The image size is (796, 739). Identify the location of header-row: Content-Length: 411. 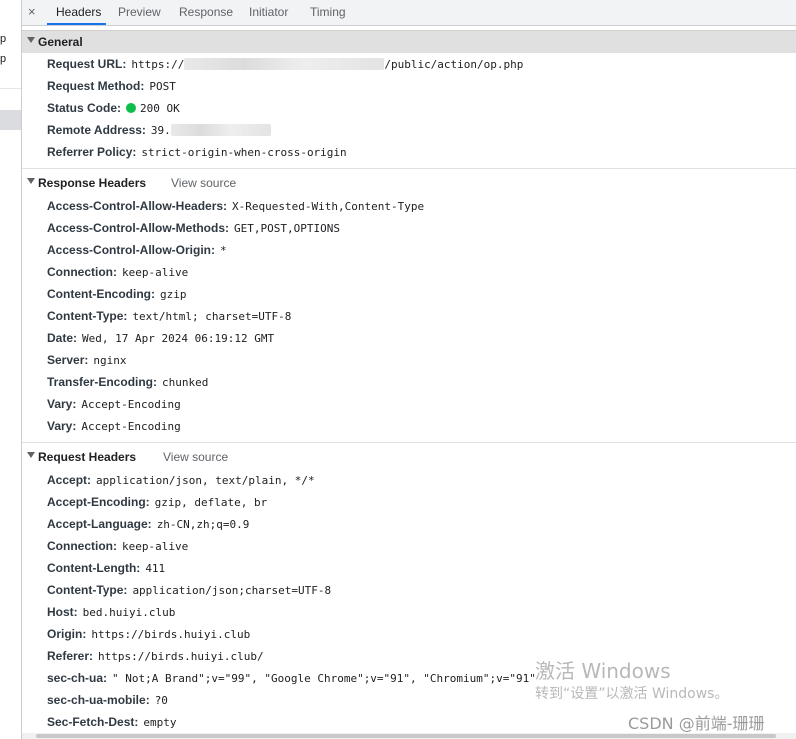
(106, 569).